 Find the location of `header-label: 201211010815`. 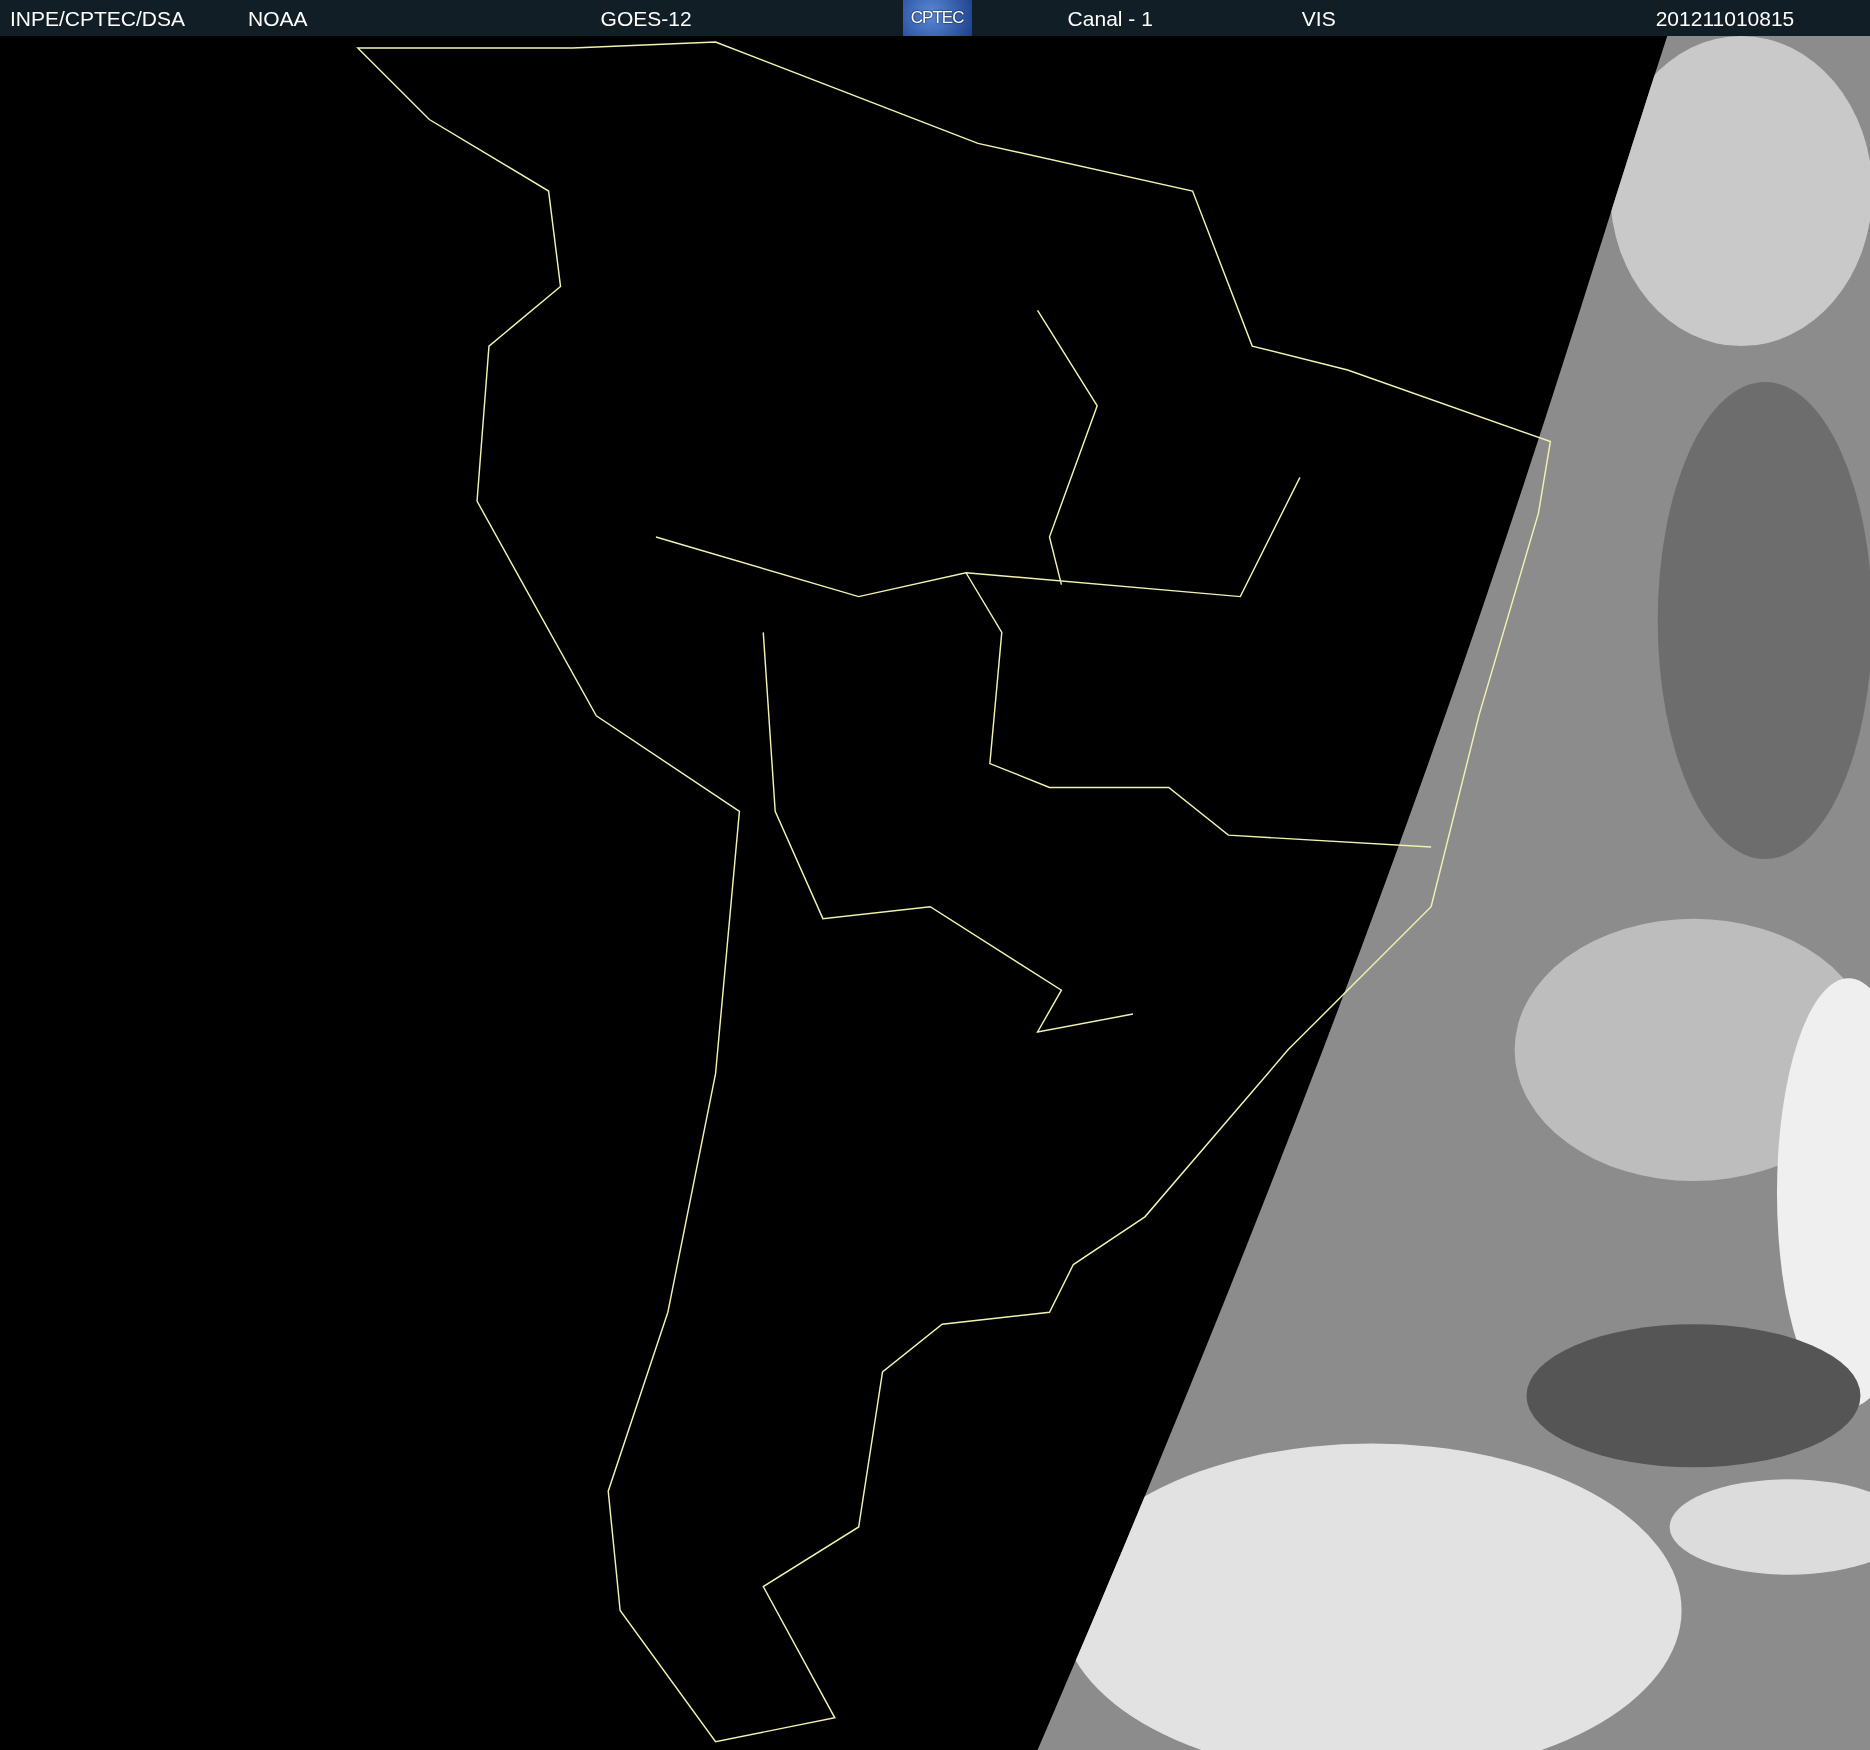

header-label: 201211010815 is located at coordinates (1725, 18).